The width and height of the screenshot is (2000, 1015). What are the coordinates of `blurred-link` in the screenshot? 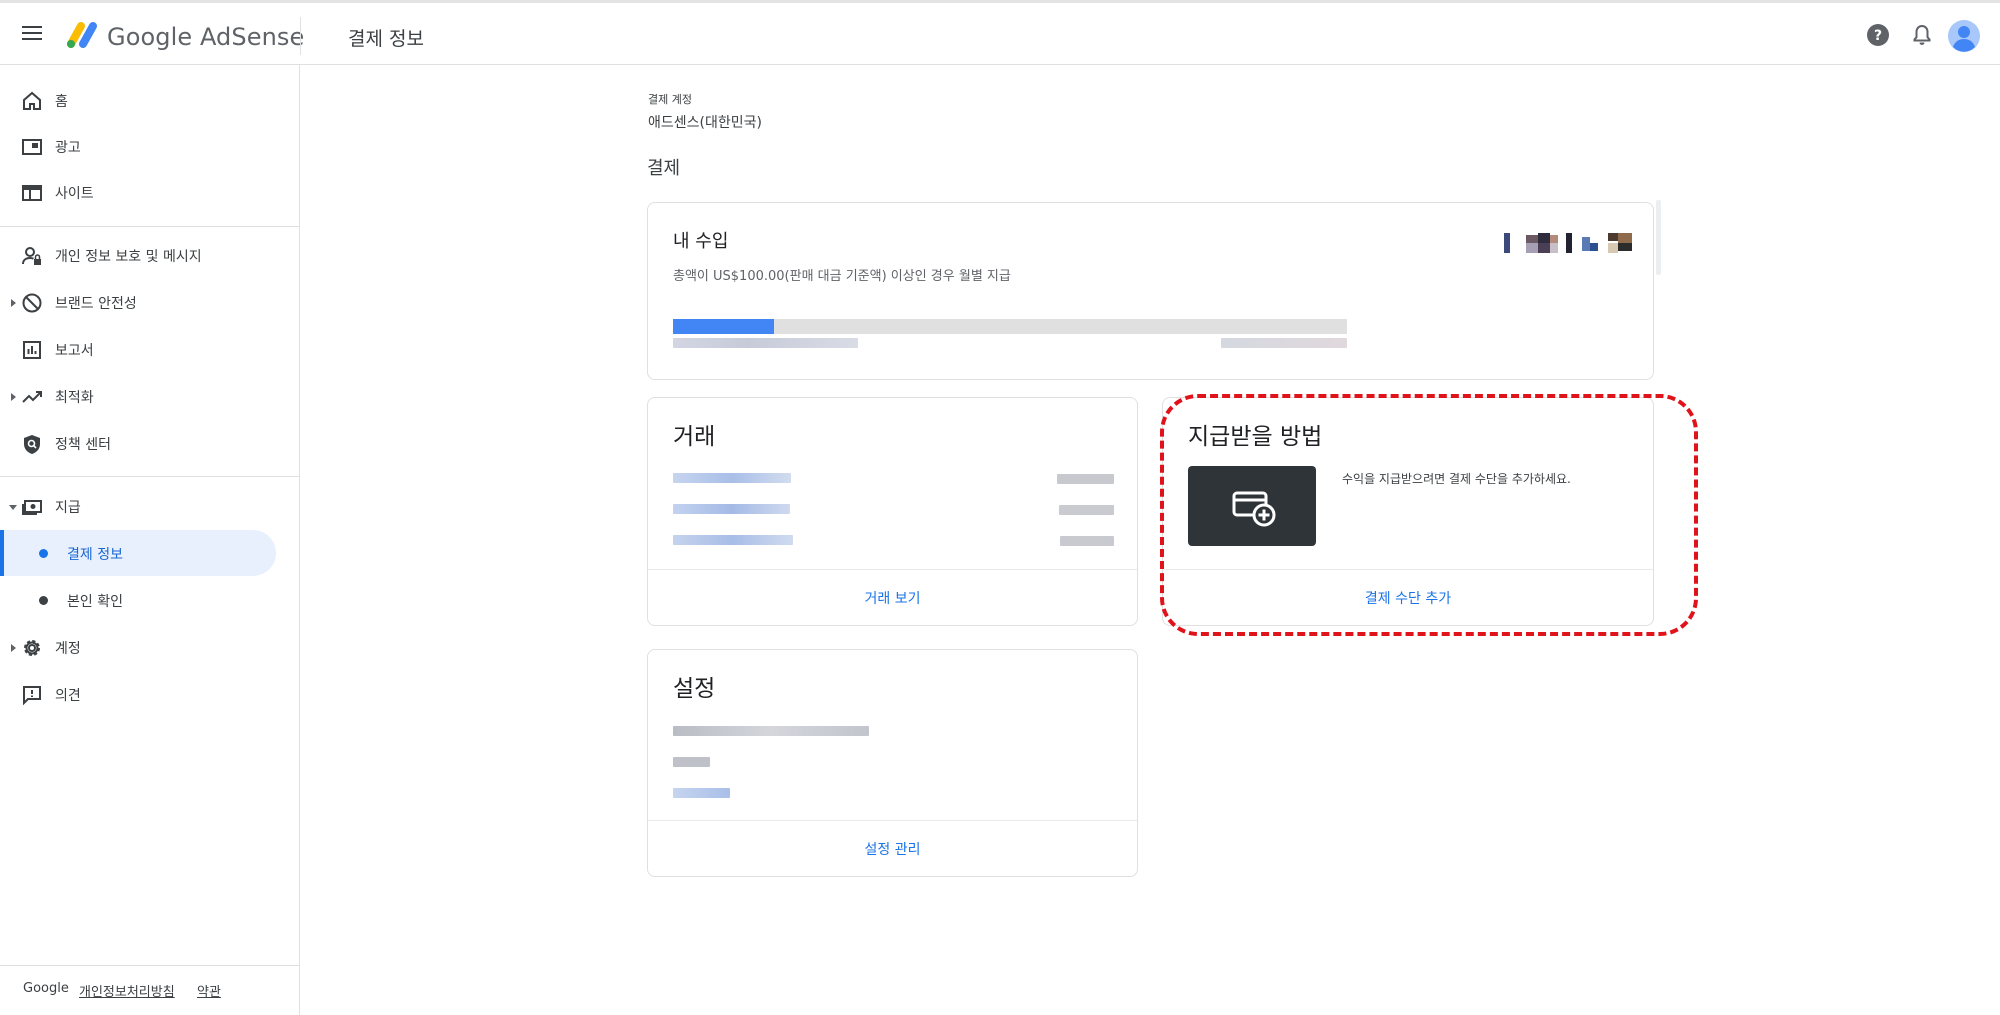 It's located at (701, 793).